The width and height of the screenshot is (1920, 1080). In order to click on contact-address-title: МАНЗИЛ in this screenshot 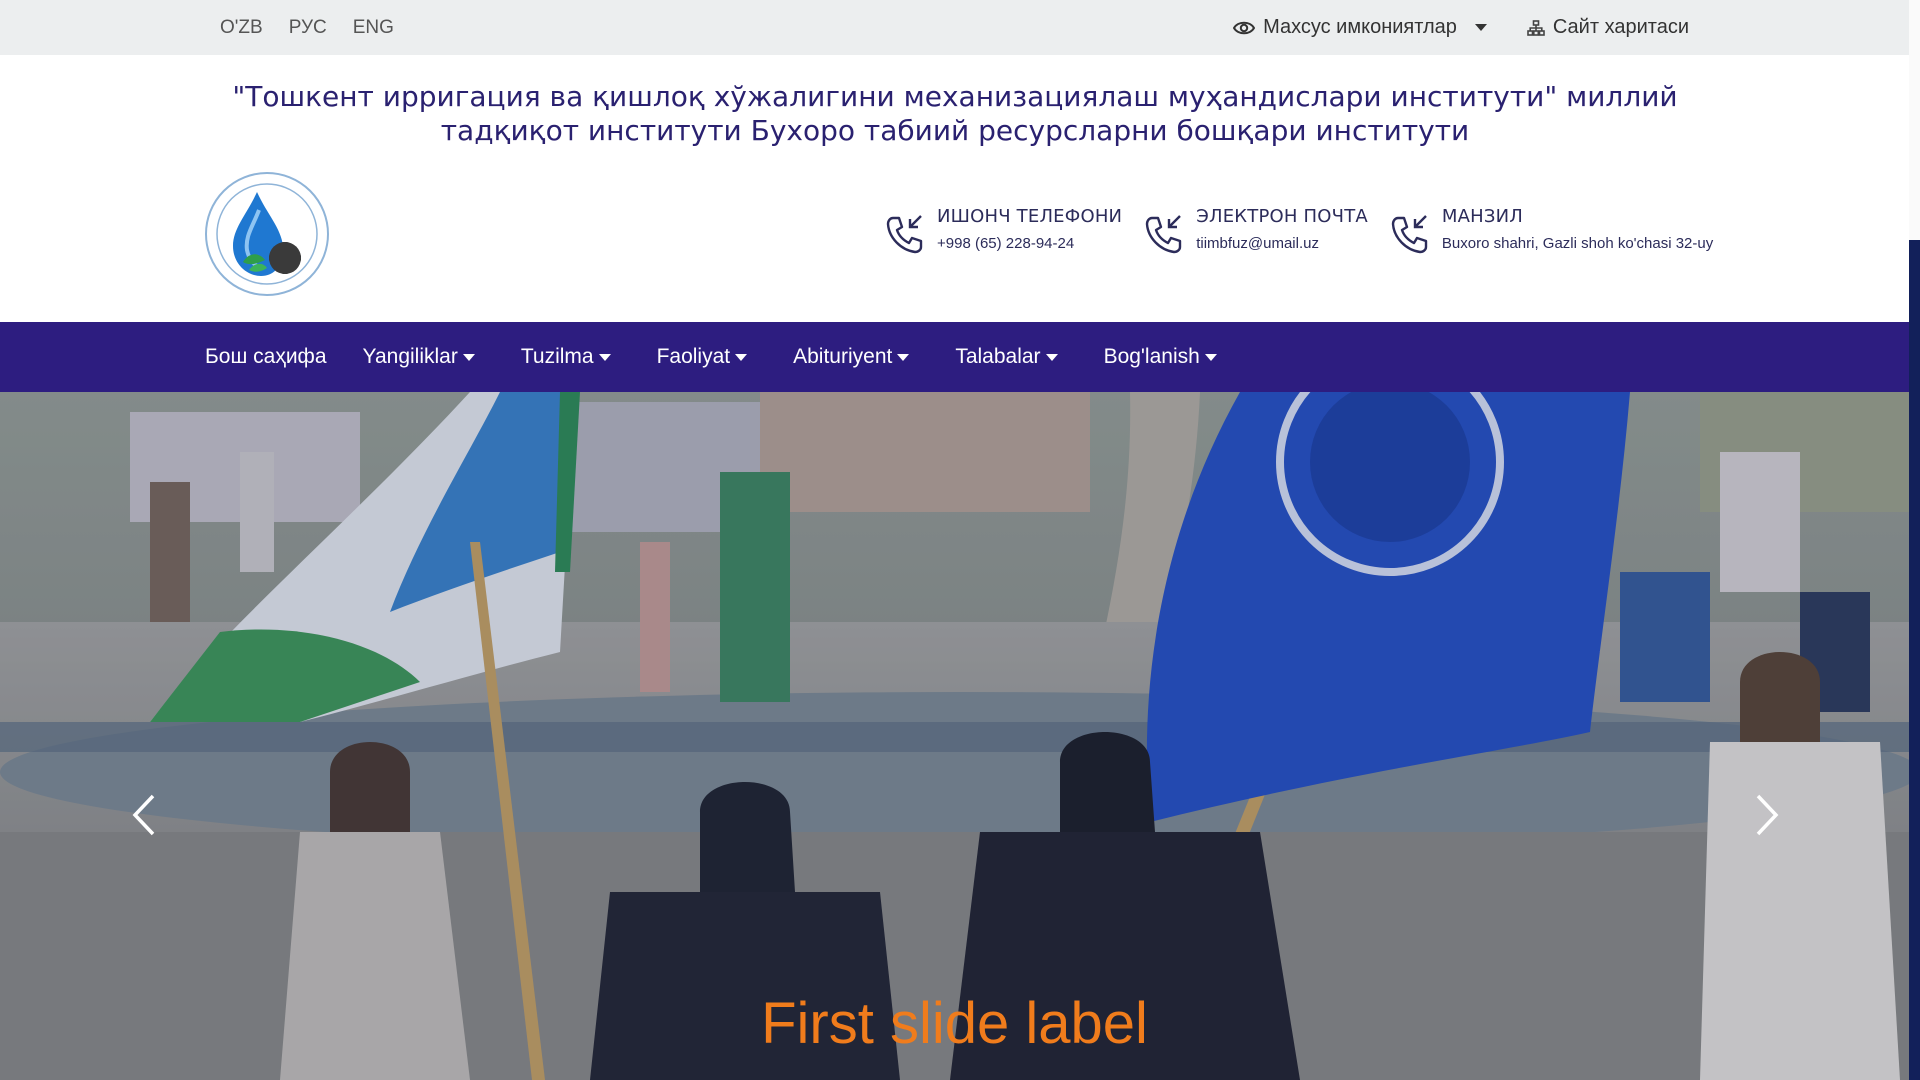, I will do `click(1482, 216)`.